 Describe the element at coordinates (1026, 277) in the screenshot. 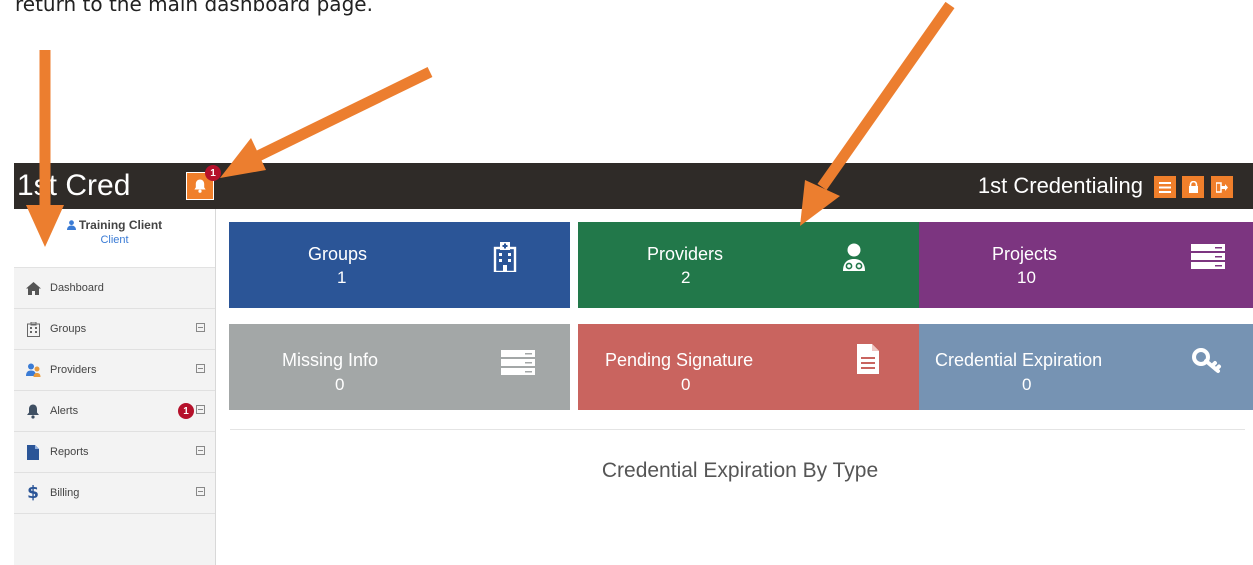

I see `tile-count: 10` at that location.